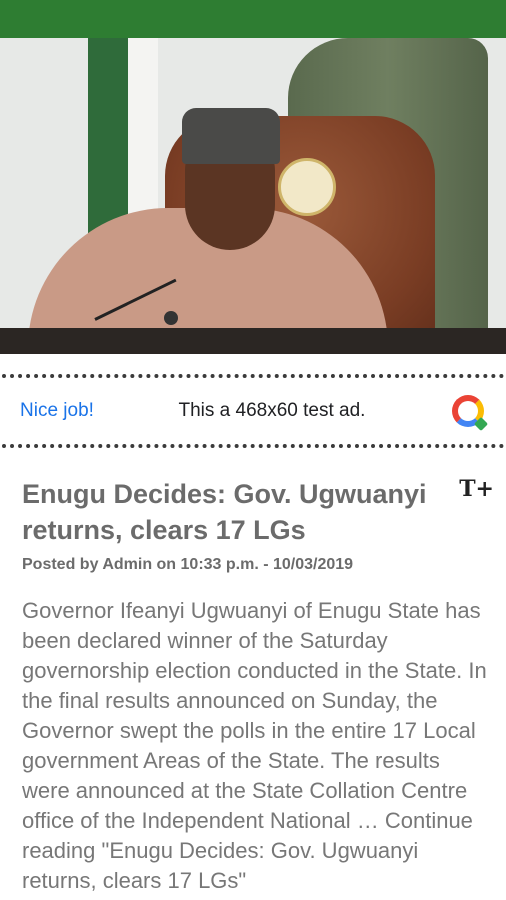 Image resolution: width=506 pixels, height=900 pixels. What do you see at coordinates (476, 489) in the screenshot?
I see `text-size-icon: T+` at bounding box center [476, 489].